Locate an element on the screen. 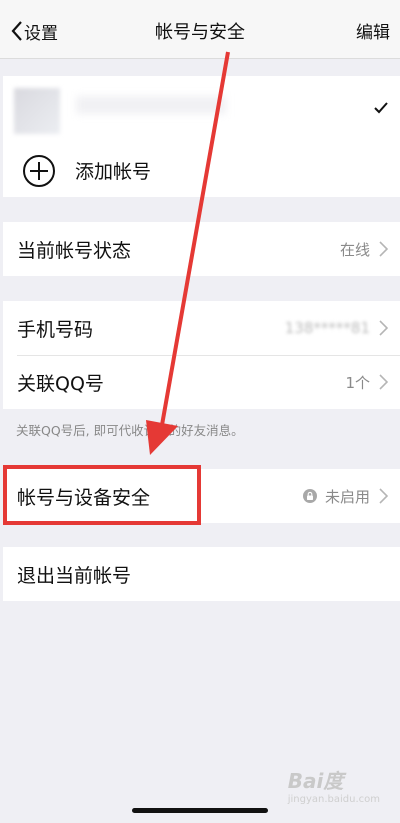 The image size is (400, 823). watermark-brand: Bai度 is located at coordinates (315, 781).